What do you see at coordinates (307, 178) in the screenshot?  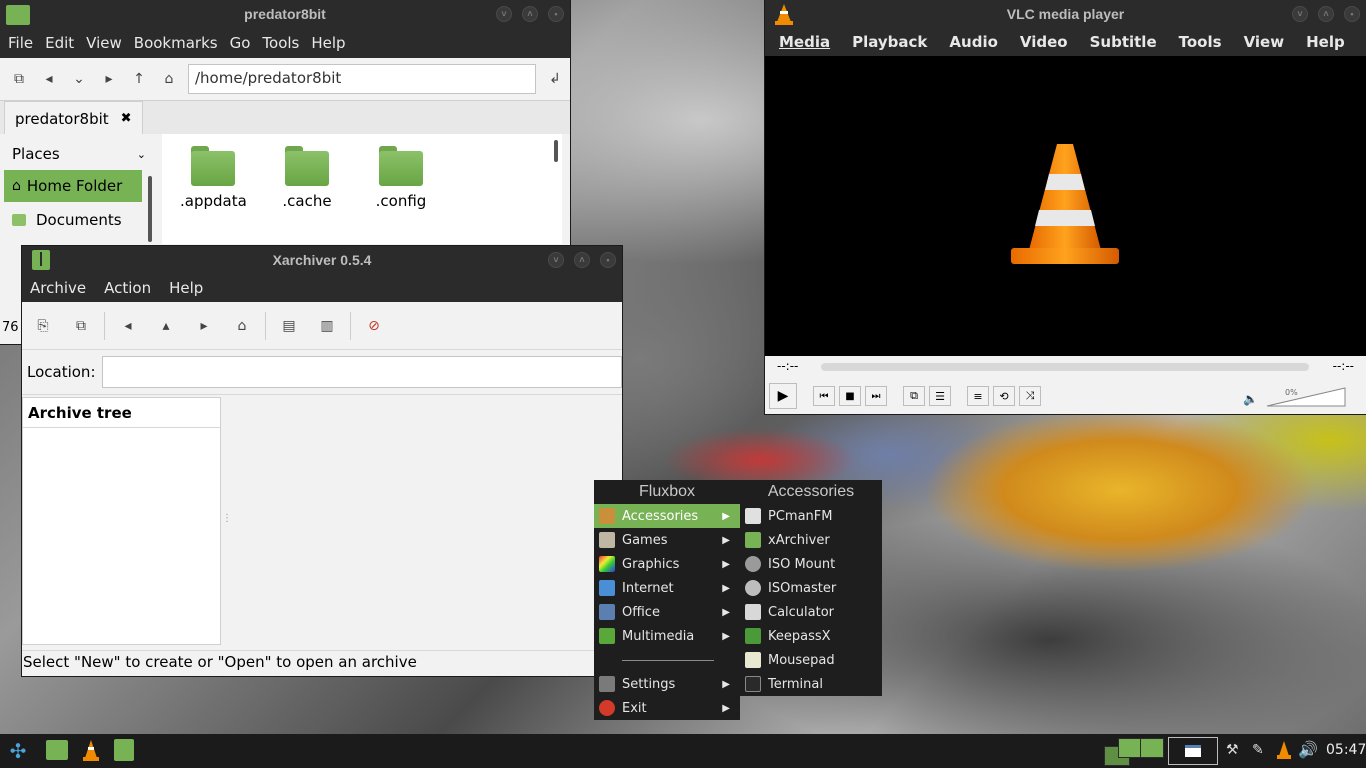 I see `folder-item: .cache` at bounding box center [307, 178].